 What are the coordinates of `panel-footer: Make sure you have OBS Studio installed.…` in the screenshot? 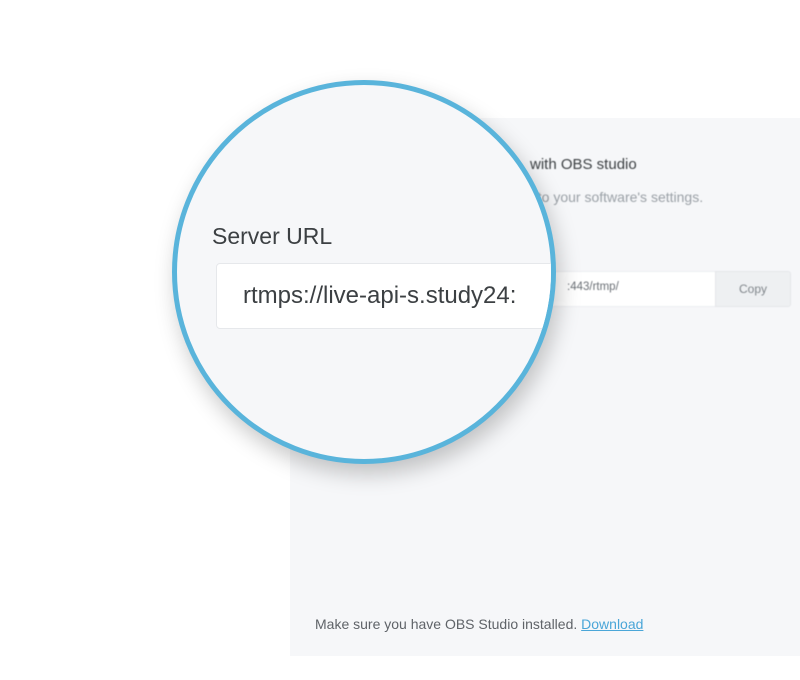 It's located at (479, 624).